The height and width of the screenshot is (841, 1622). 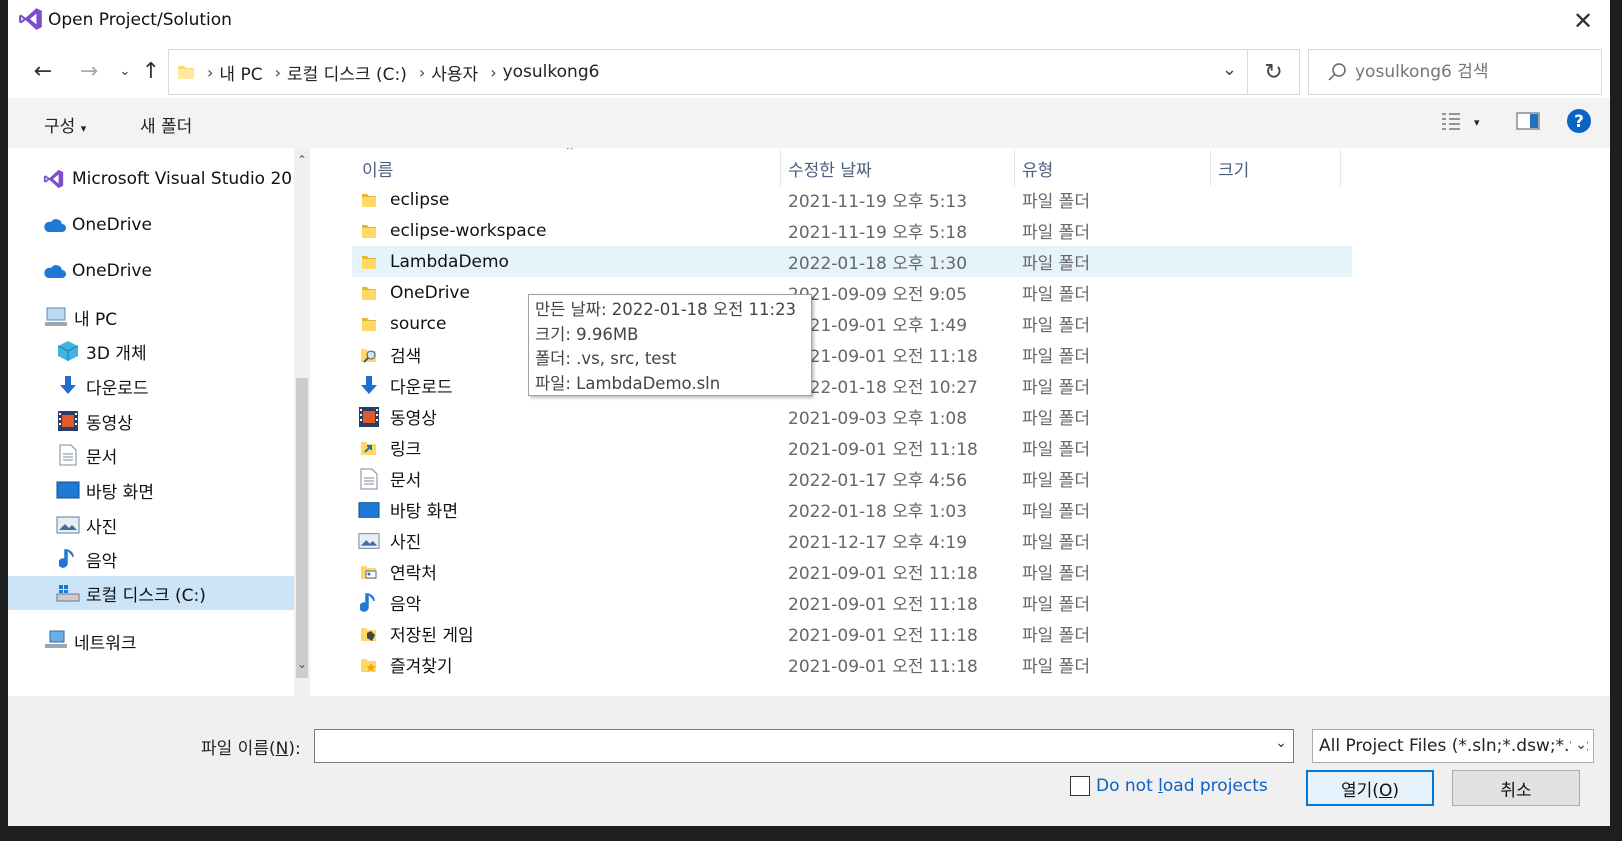 I want to click on sidebar-item-documents: 문서, so click(x=151, y=455).